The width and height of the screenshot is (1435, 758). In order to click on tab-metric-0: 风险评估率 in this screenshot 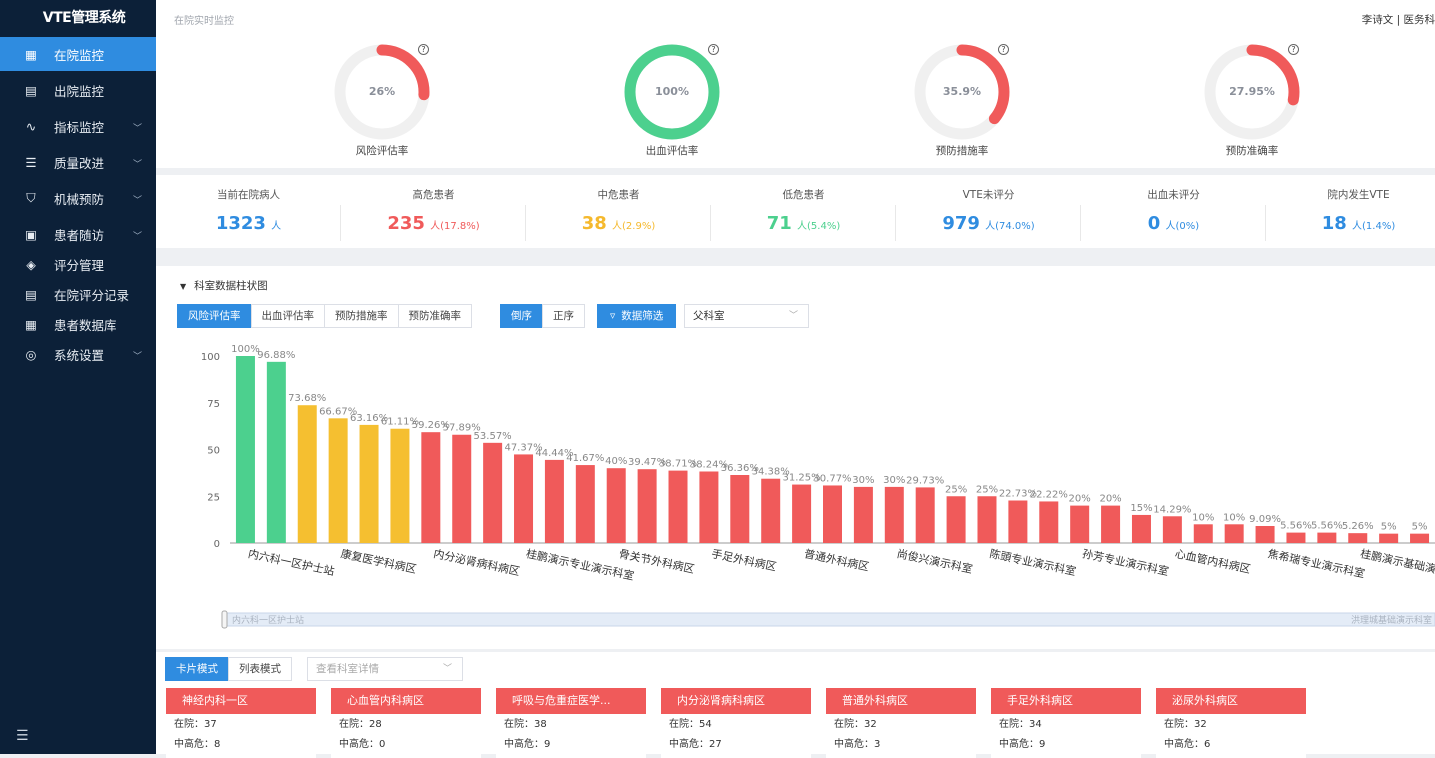, I will do `click(214, 316)`.